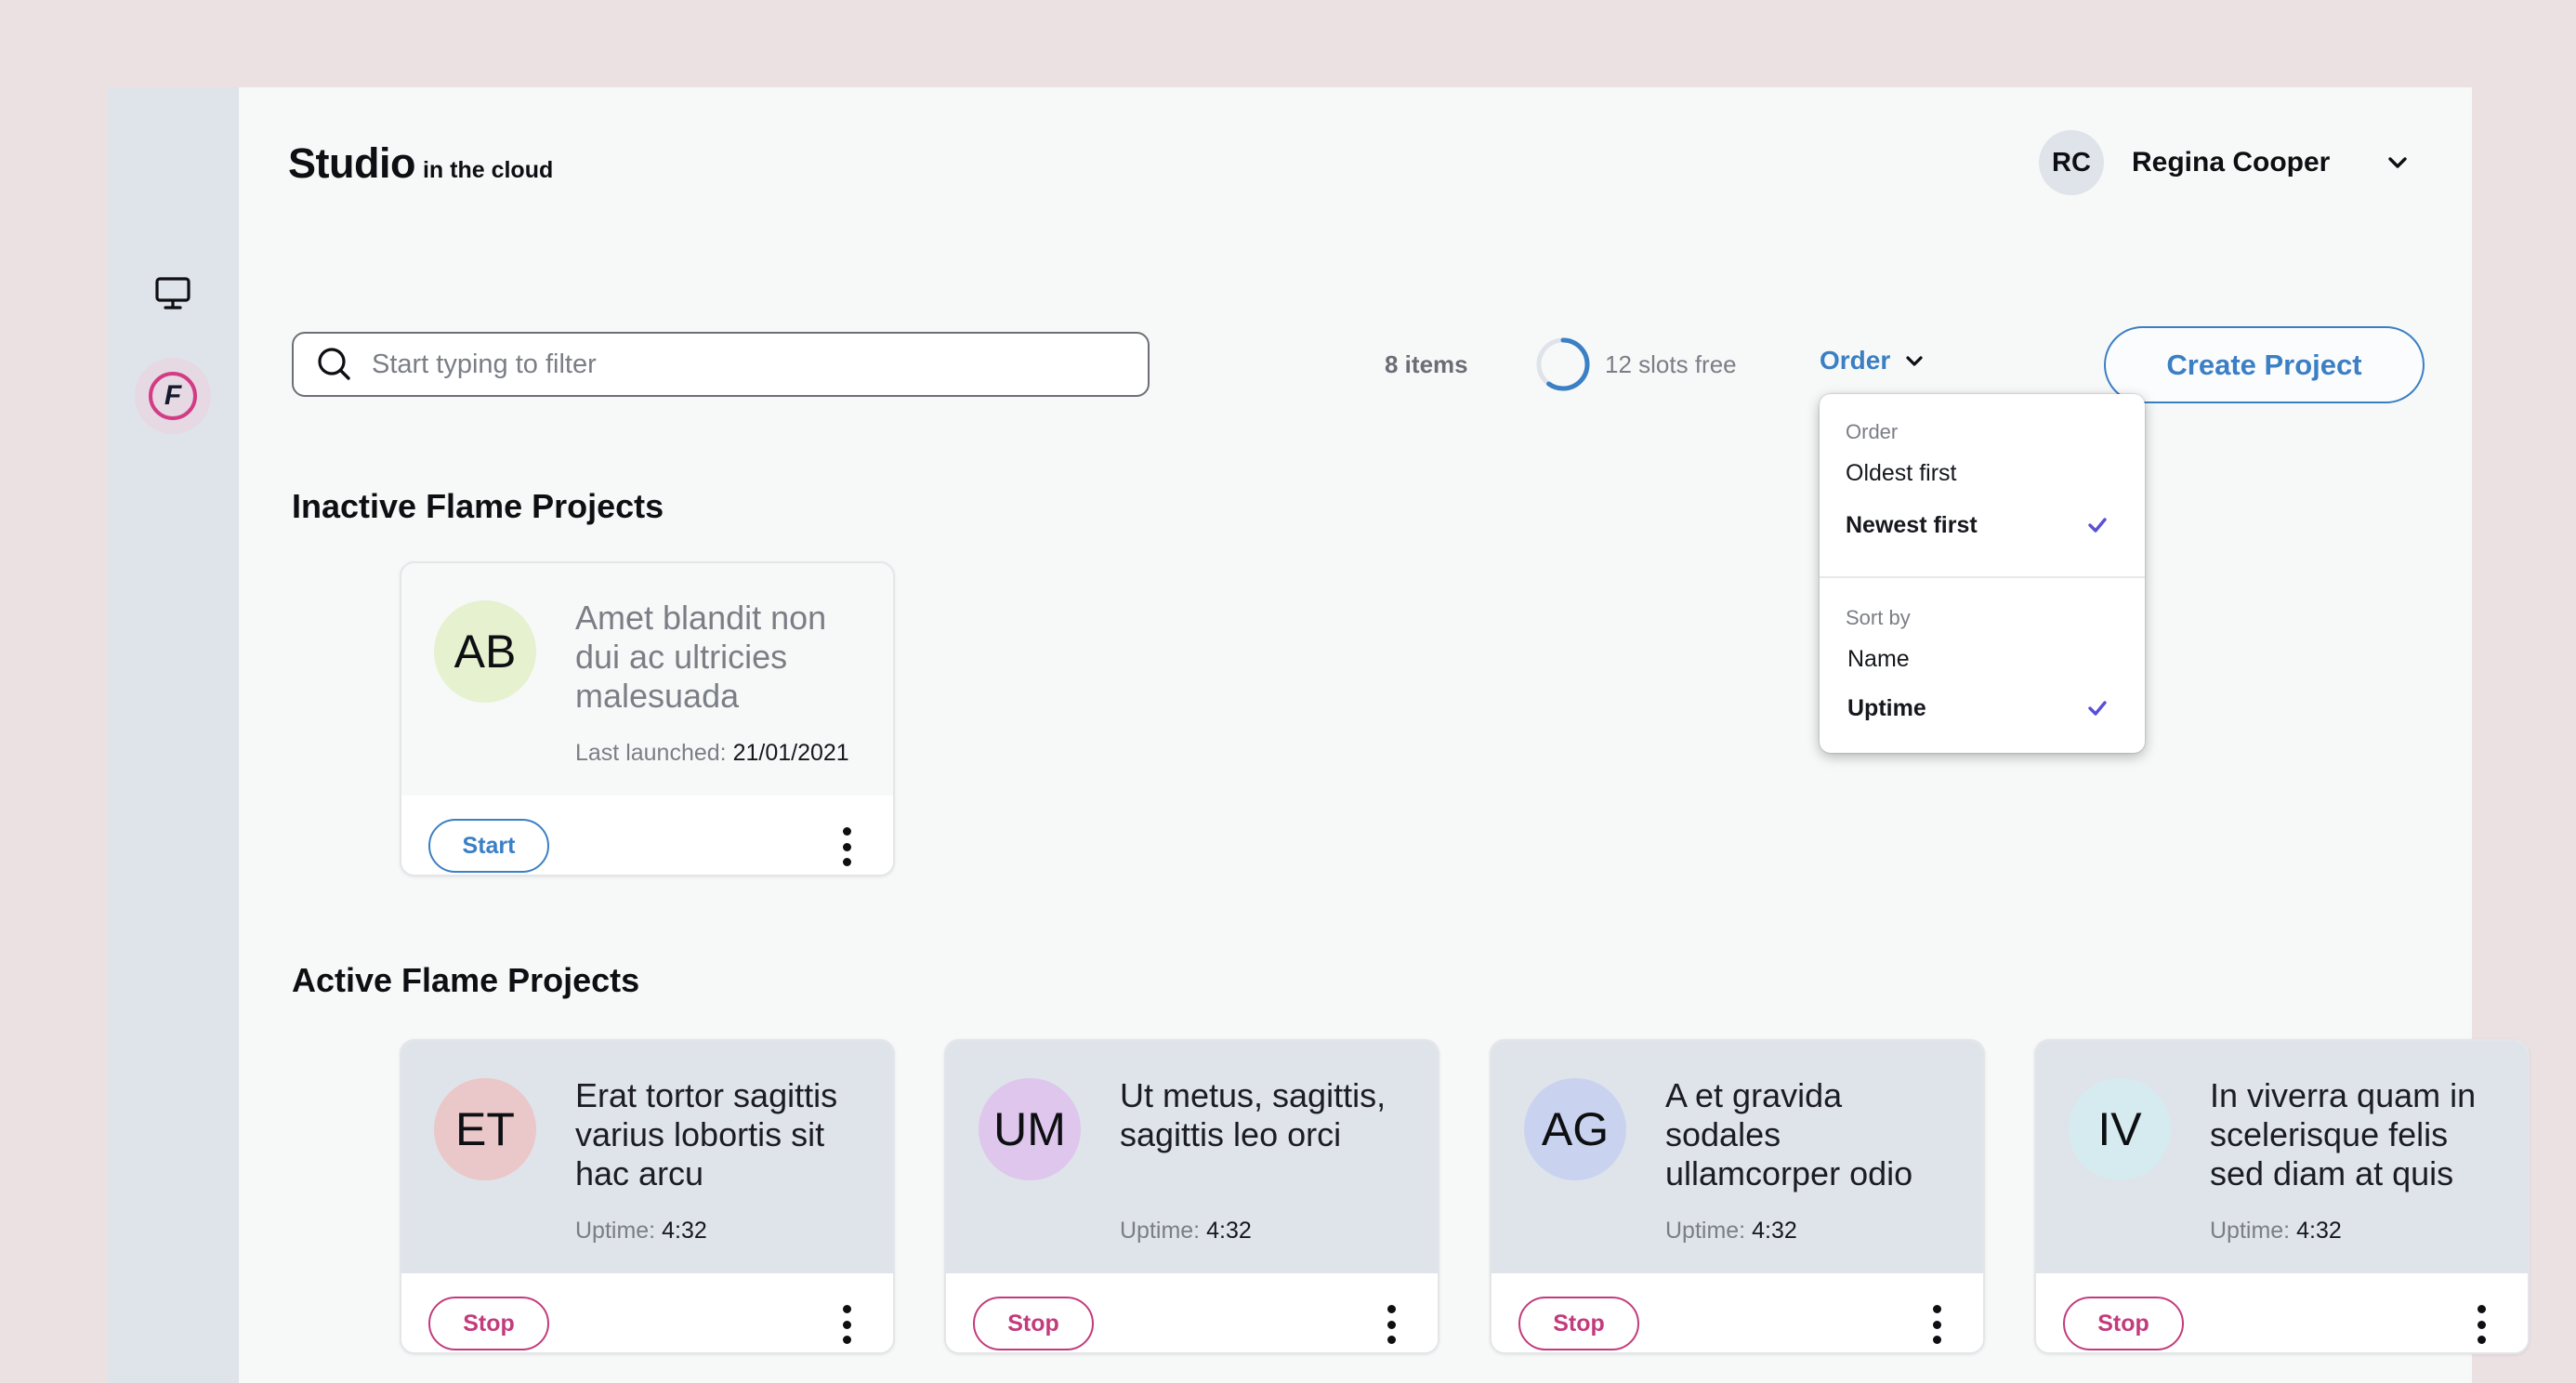 The height and width of the screenshot is (1383, 2576). Describe the element at coordinates (1563, 364) in the screenshot. I see `slots-progress-ring` at that location.